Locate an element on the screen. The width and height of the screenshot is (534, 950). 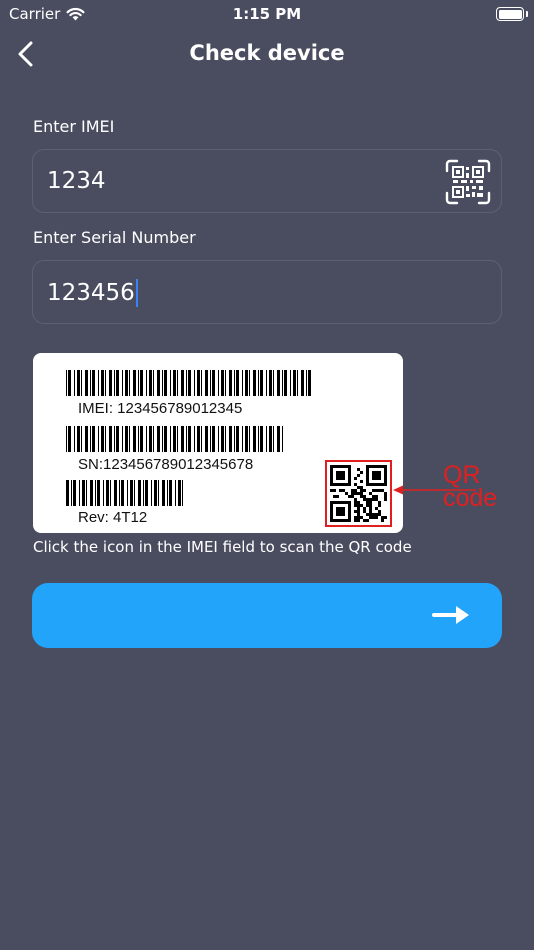
qr-scan-icon is located at coordinates (468, 182).